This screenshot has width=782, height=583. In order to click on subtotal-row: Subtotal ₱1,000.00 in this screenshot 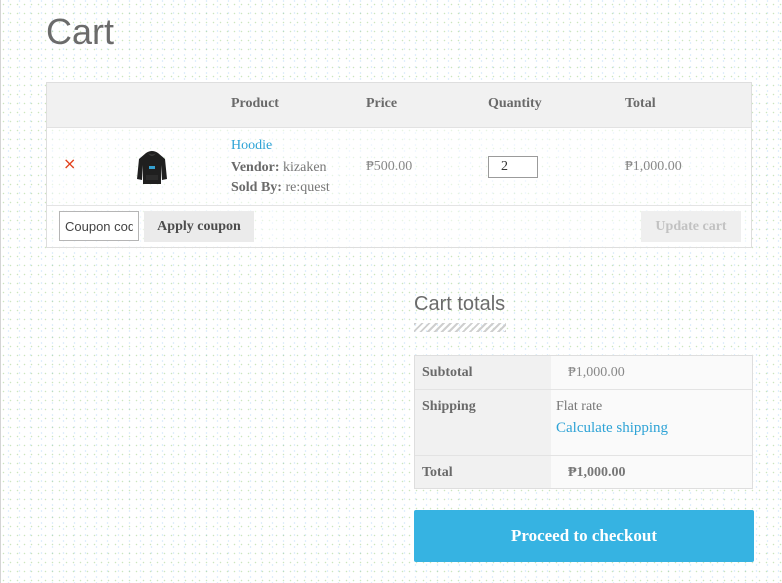, I will do `click(583, 373)`.